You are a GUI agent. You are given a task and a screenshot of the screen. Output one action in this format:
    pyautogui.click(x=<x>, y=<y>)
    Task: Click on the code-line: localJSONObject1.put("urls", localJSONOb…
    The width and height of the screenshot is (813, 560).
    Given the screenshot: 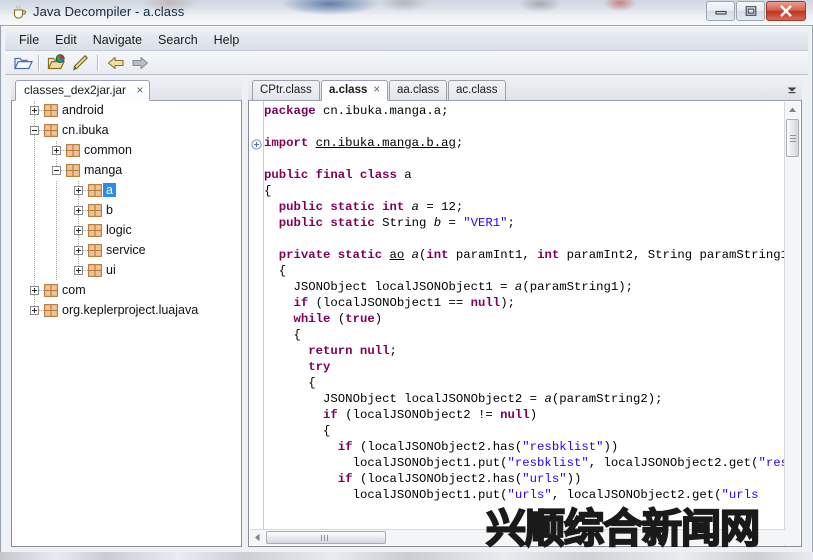 What is the action you would take?
    pyautogui.click(x=525, y=495)
    